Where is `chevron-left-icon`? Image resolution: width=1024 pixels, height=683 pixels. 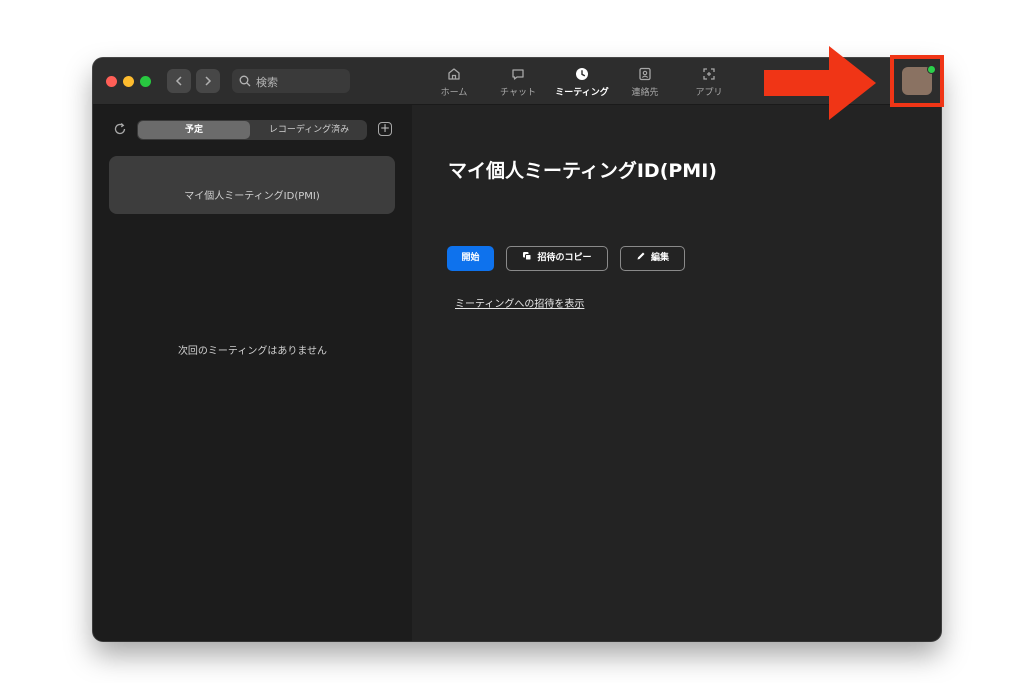
chevron-left-icon is located at coordinates (178, 81).